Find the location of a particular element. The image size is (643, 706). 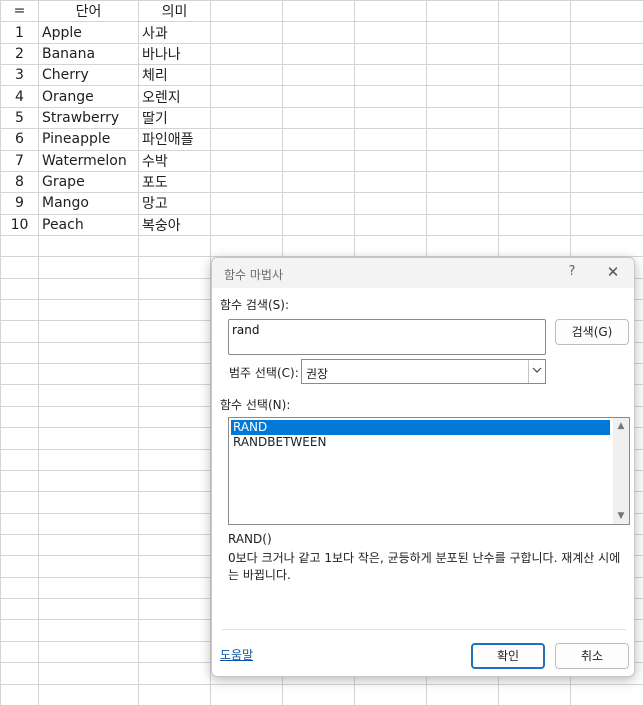

meaning-cell: 복숭아 is located at coordinates (174, 224).